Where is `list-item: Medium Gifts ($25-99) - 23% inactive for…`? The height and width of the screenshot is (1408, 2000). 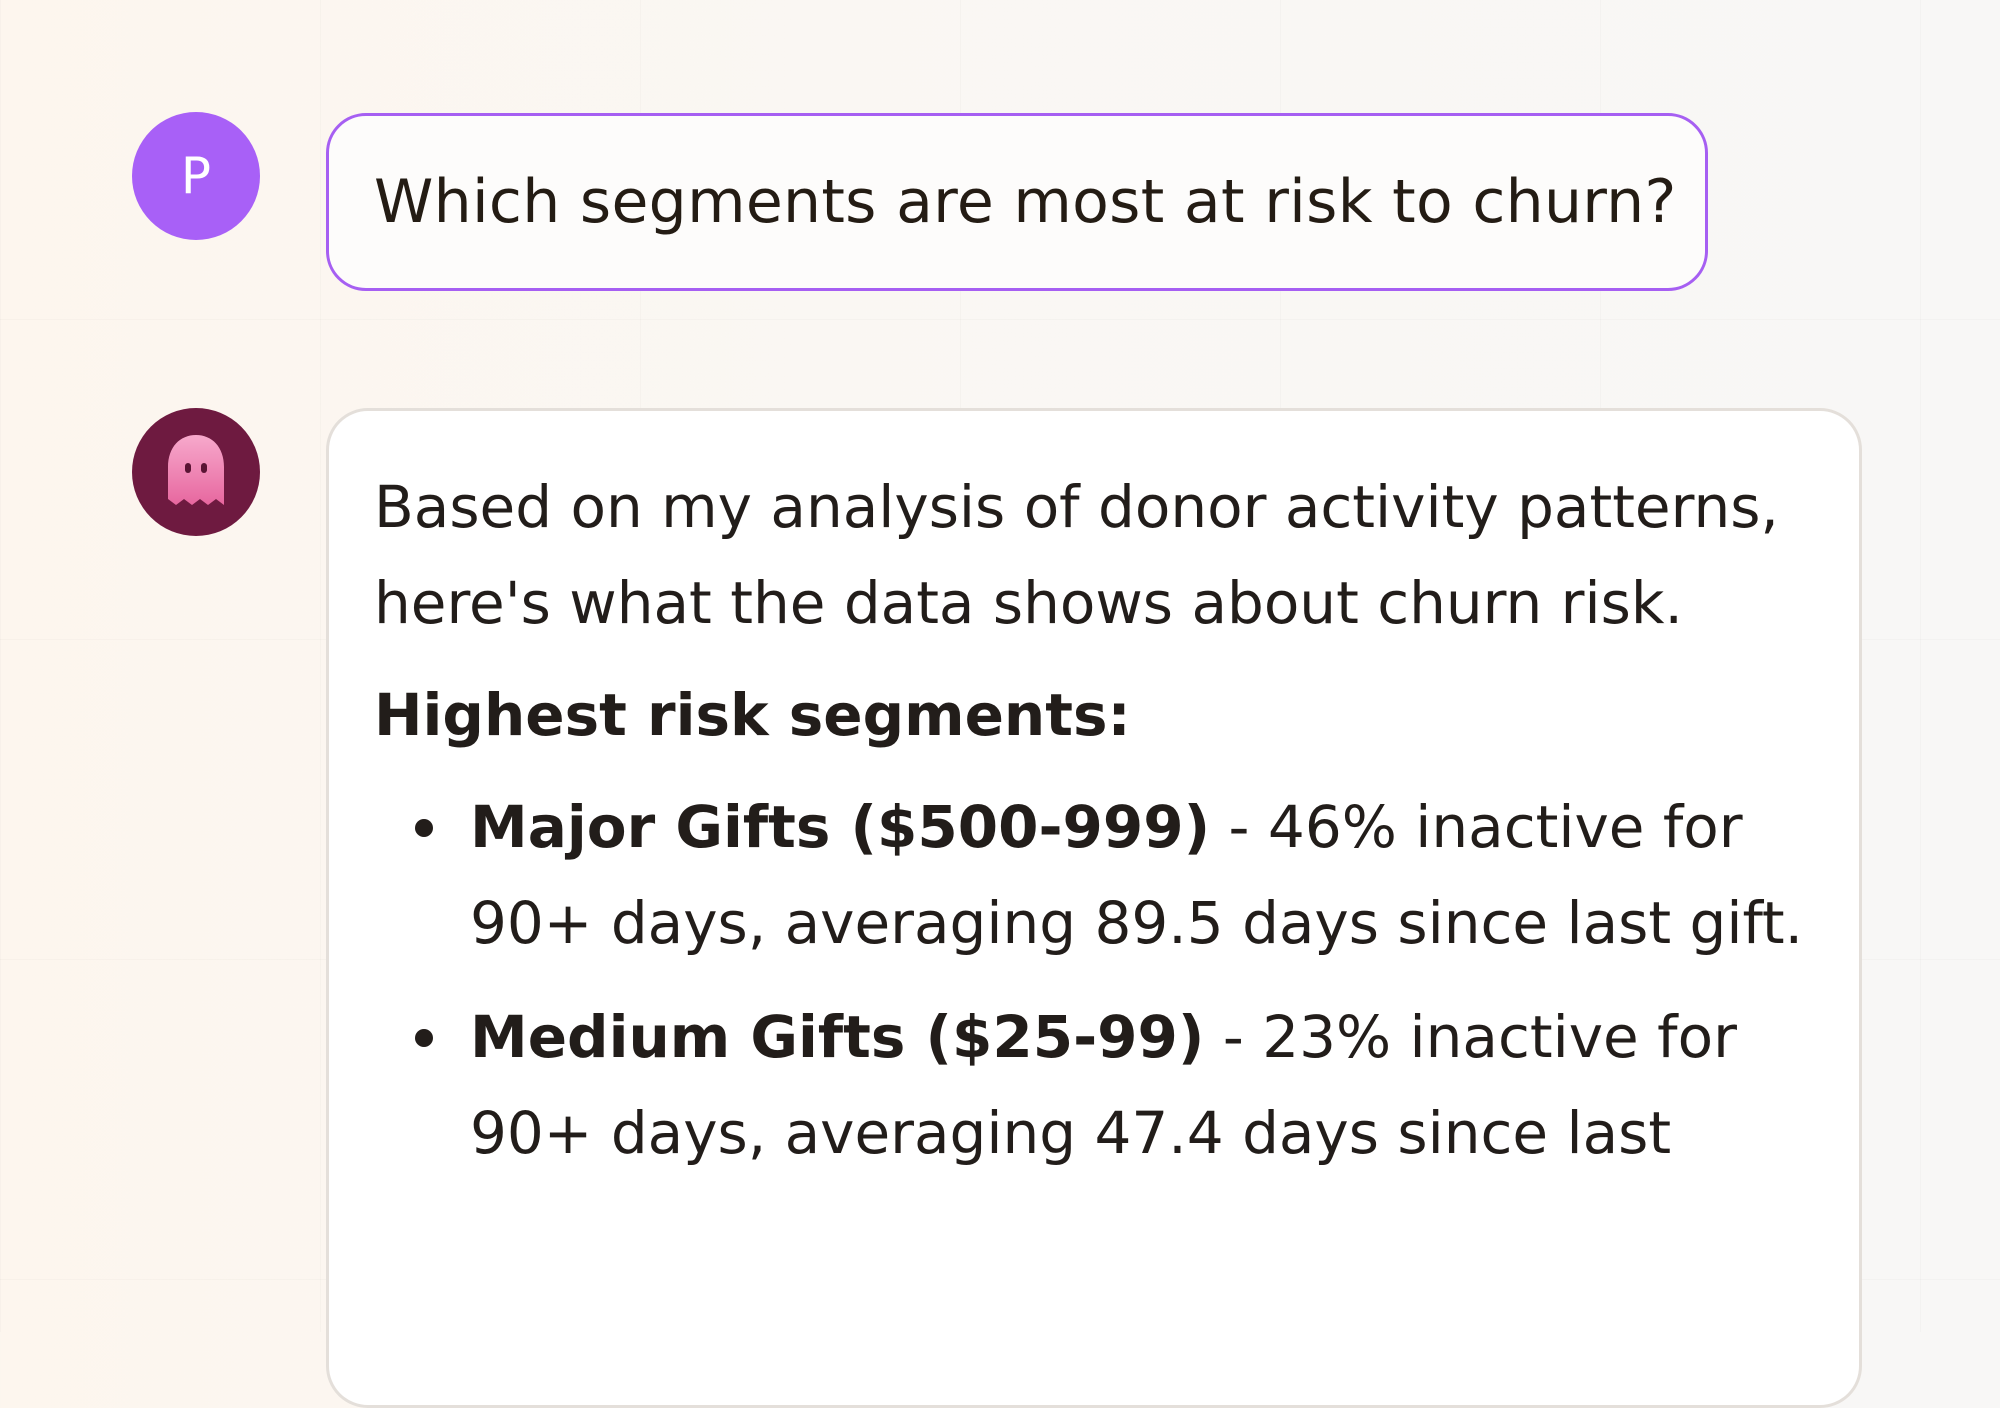
list-item: Medium Gifts ($25-99) - 23% inactive for… is located at coordinates (1114, 1085).